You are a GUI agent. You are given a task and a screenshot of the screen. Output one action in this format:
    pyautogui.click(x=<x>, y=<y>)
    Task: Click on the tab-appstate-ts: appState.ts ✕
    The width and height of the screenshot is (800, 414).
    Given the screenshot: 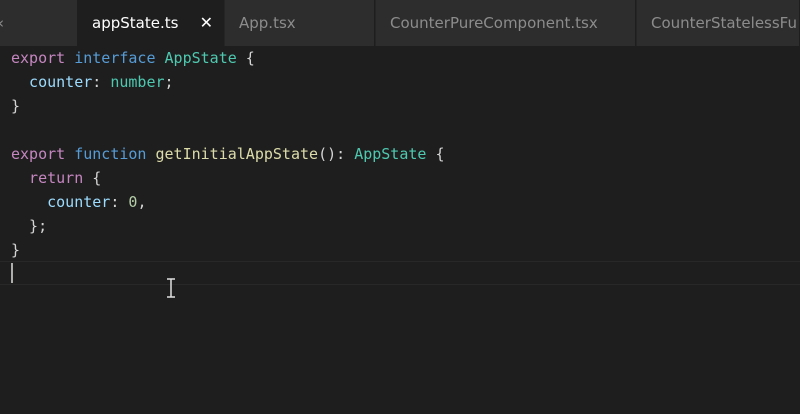 What is the action you would take?
    pyautogui.click(x=151, y=23)
    